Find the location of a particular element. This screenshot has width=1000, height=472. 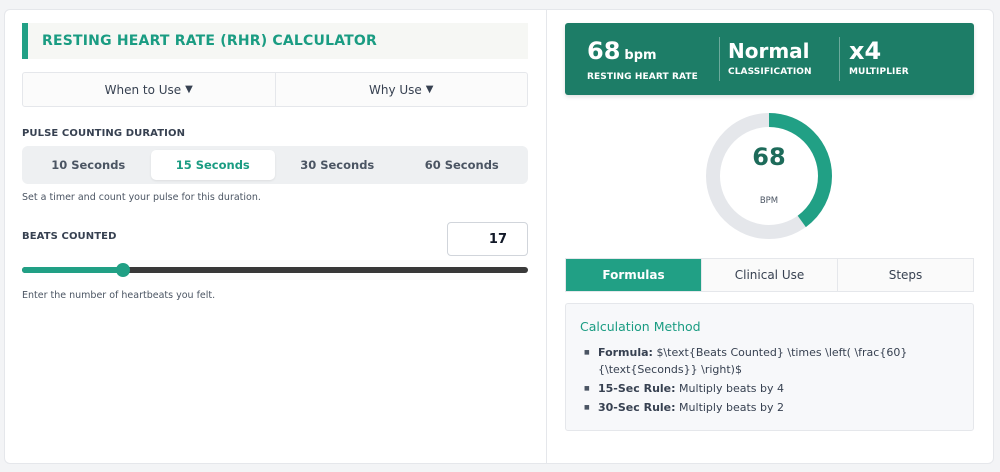

rule-15-term: 15-Sec Rule: is located at coordinates (637, 388).